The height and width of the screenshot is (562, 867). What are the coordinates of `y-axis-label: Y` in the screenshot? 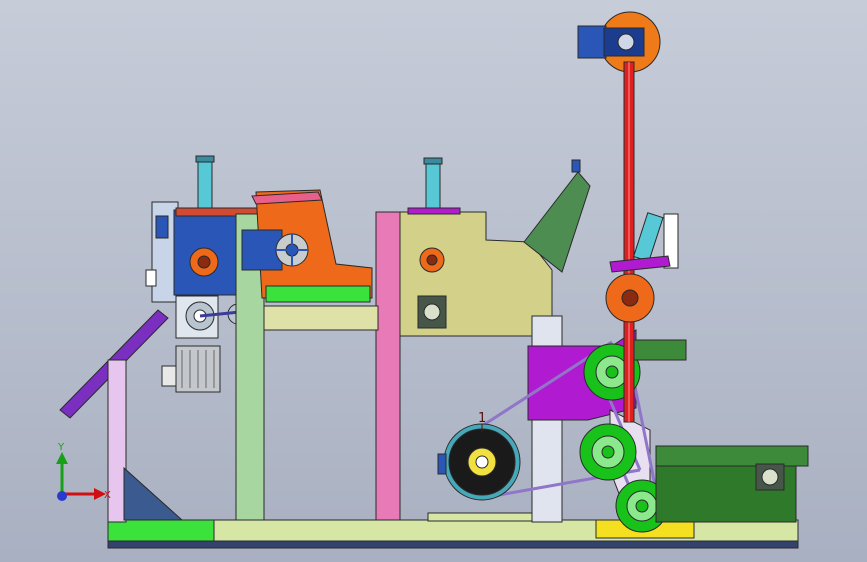 It's located at (61, 447).